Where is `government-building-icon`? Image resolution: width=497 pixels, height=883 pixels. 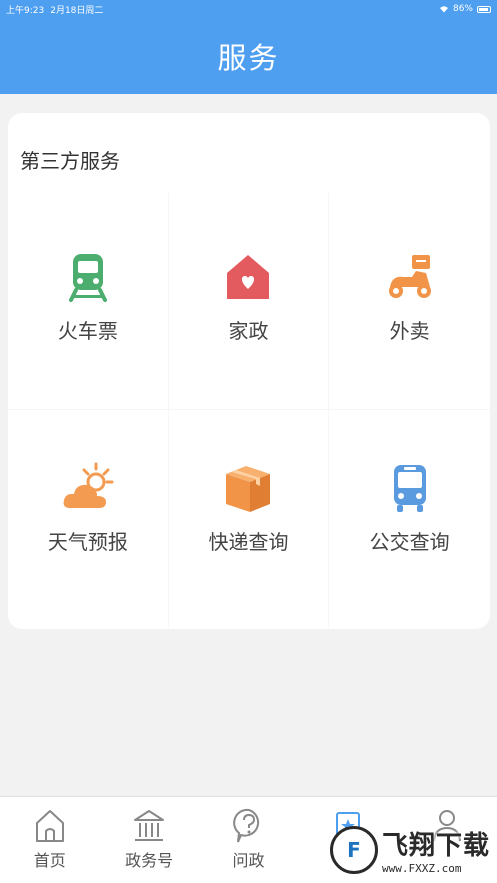 government-building-icon is located at coordinates (149, 825).